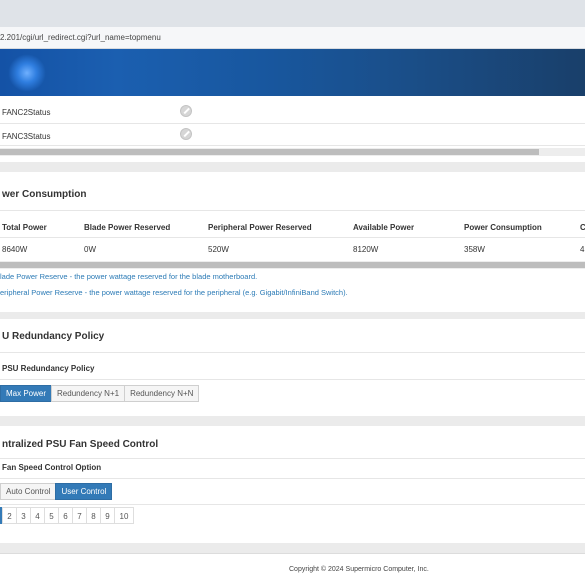 The height and width of the screenshot is (585, 585). What do you see at coordinates (93, 515) in the screenshot?
I see `page-8-button: 8` at bounding box center [93, 515].